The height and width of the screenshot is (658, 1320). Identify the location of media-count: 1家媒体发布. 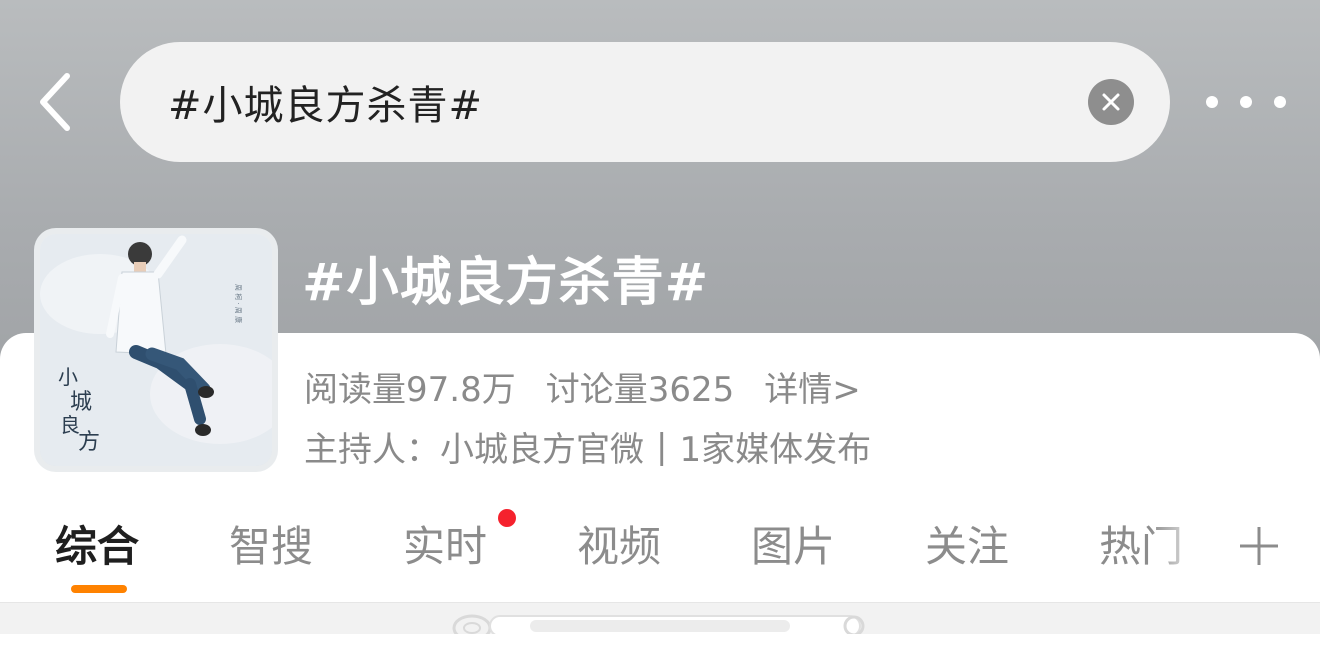
(775, 446).